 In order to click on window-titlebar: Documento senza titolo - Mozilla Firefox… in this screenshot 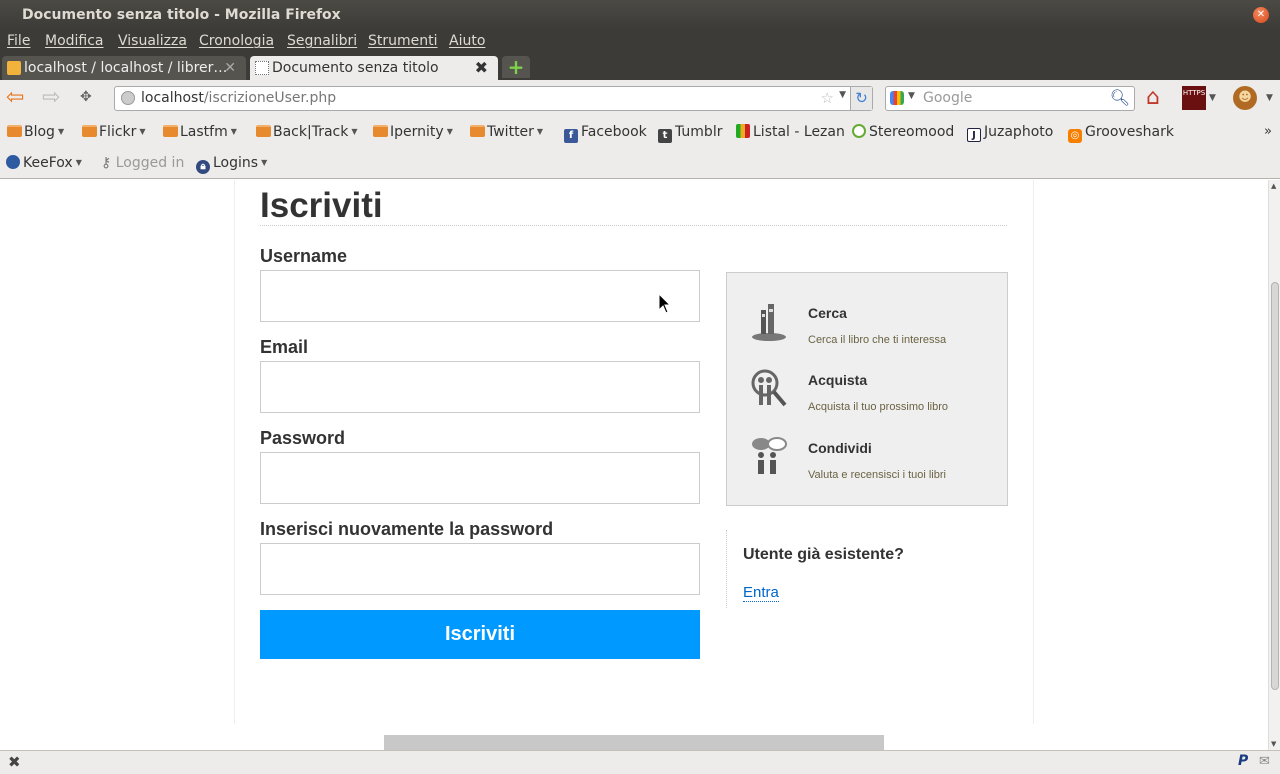, I will do `click(640, 15)`.